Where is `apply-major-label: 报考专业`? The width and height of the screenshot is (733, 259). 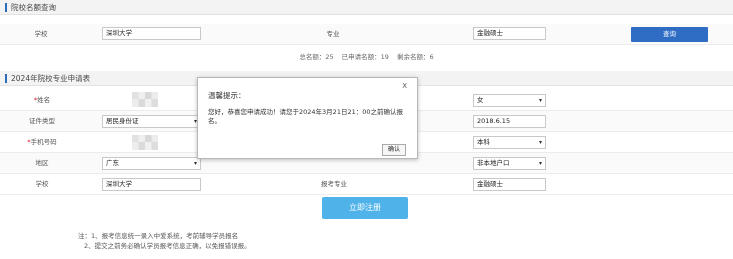
apply-major-label: 报考专业 is located at coordinates (334, 184).